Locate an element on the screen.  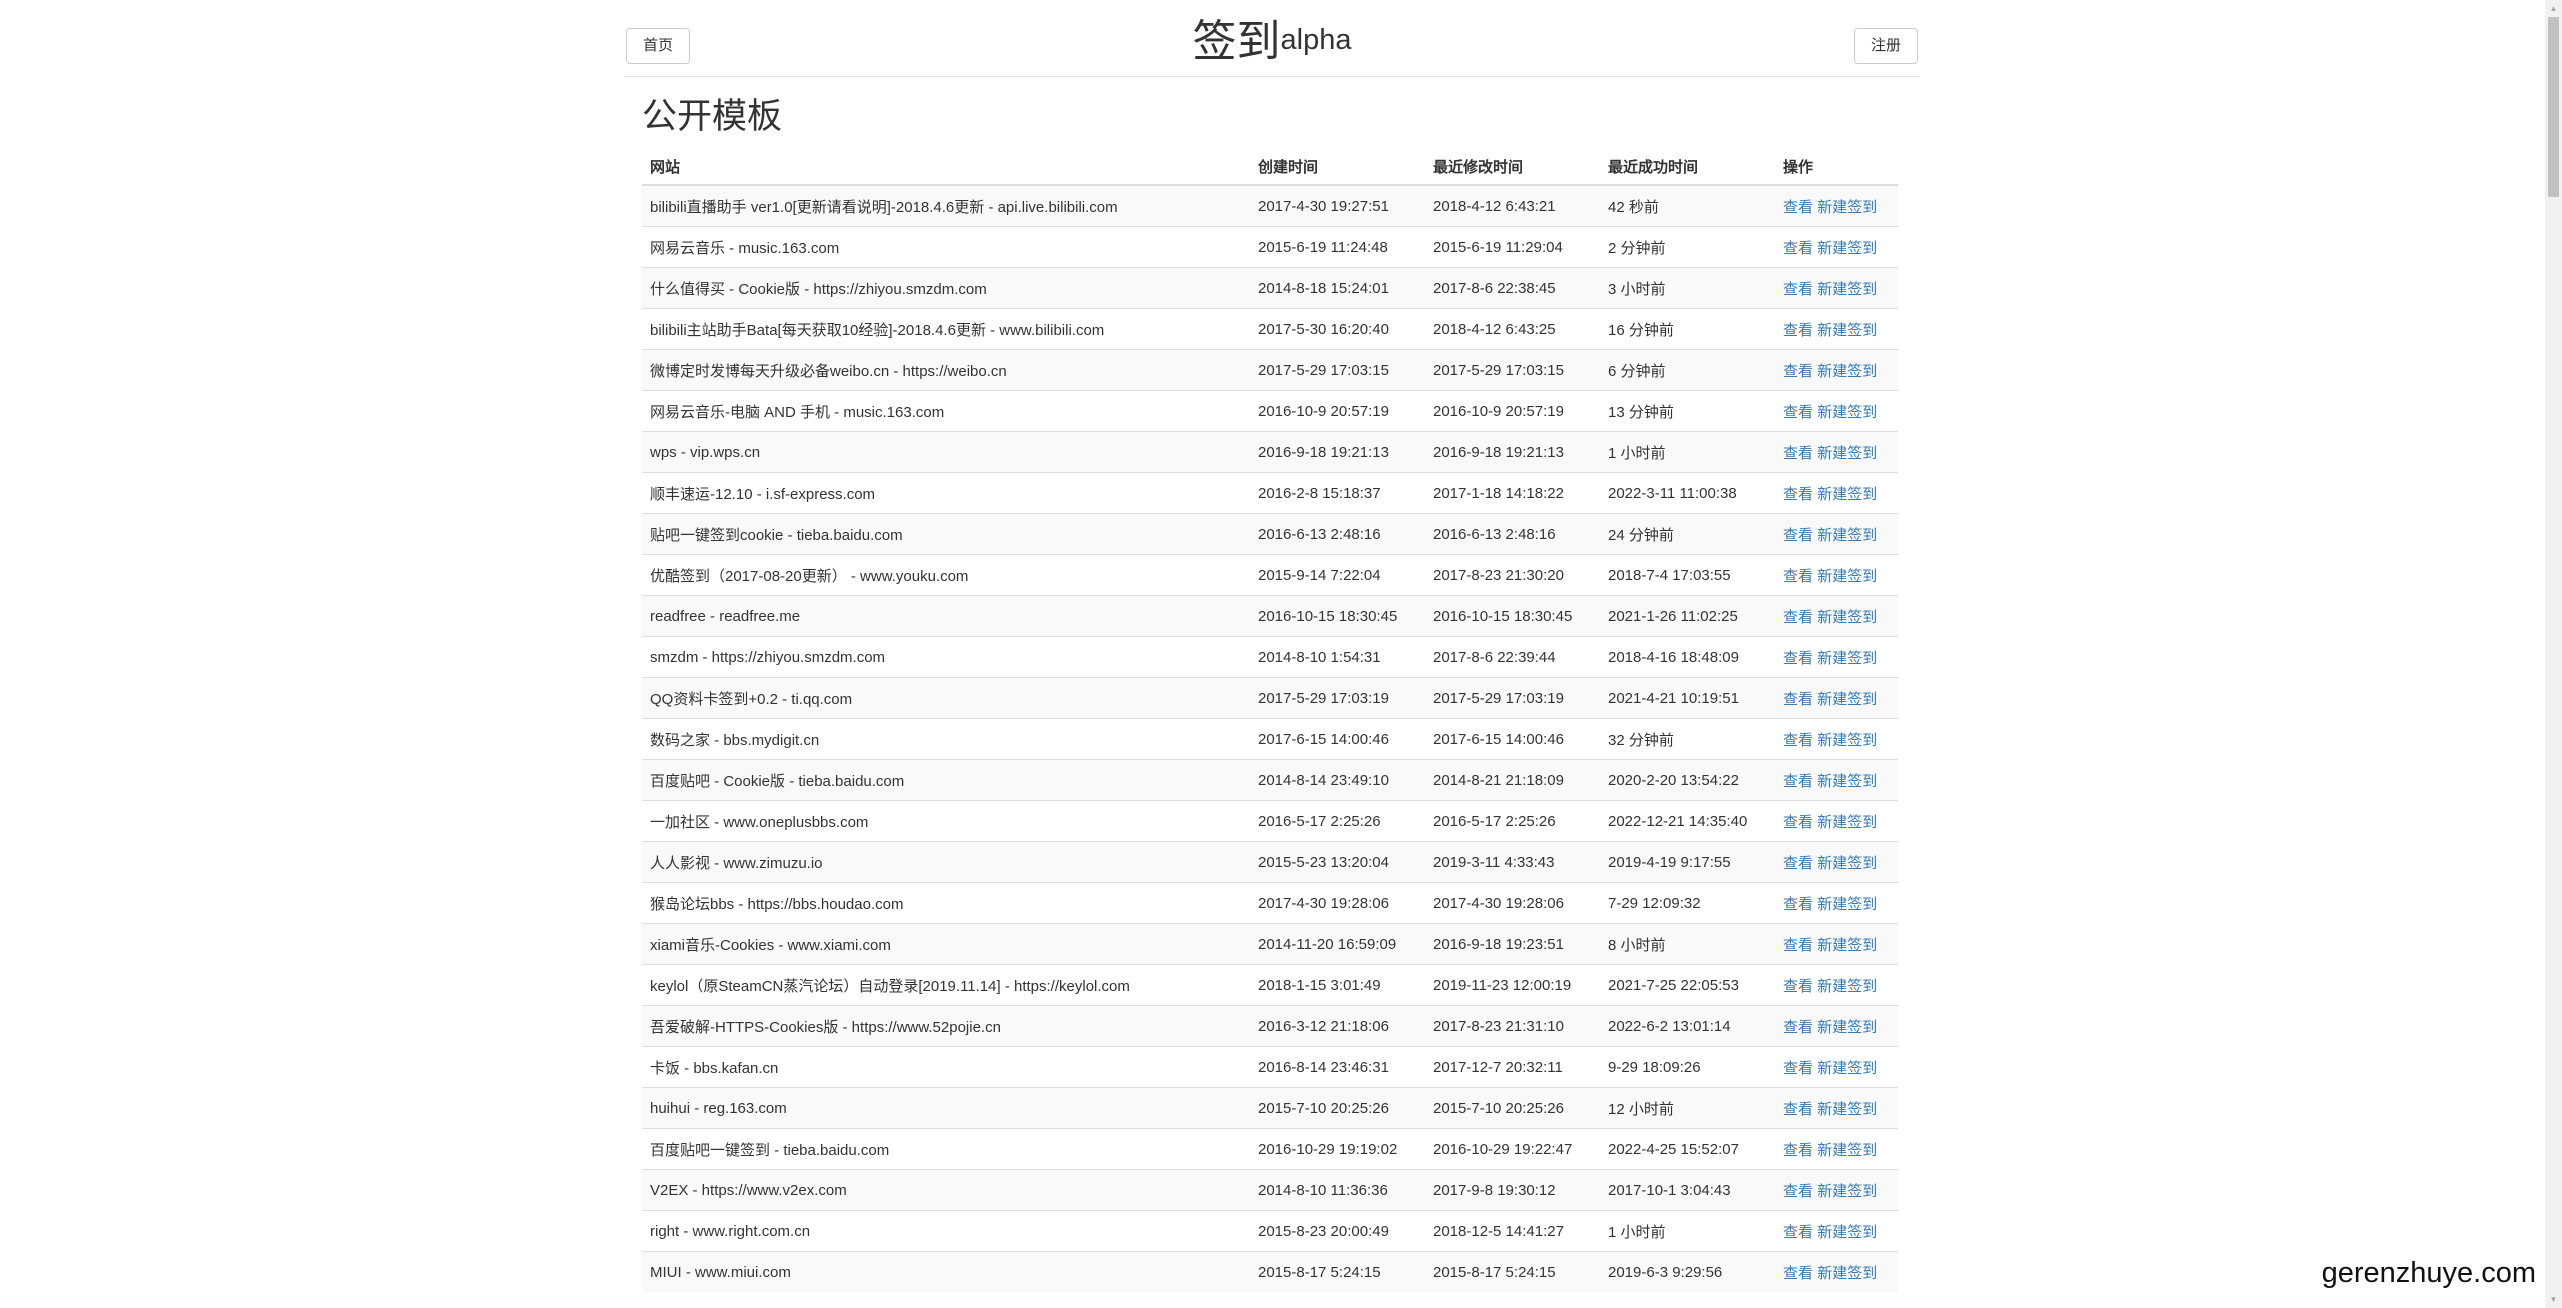
created-time-cell: 2016-10-9 20:57:19 is located at coordinates (1337, 411).